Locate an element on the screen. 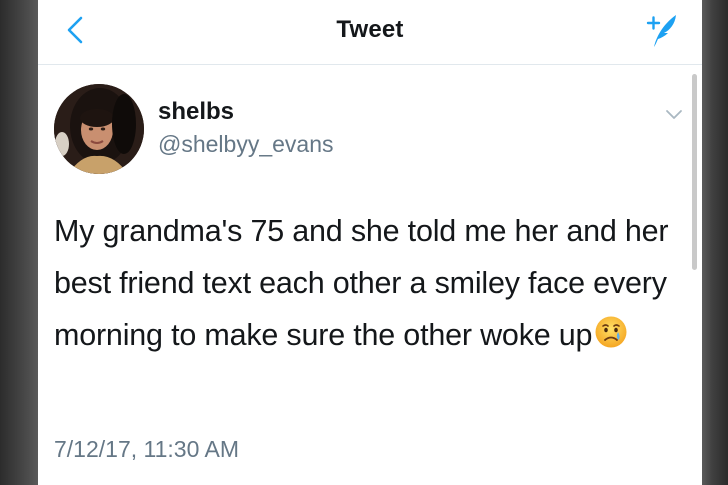 The width and height of the screenshot is (728, 485). phone-bezel-right is located at coordinates (715, 242).